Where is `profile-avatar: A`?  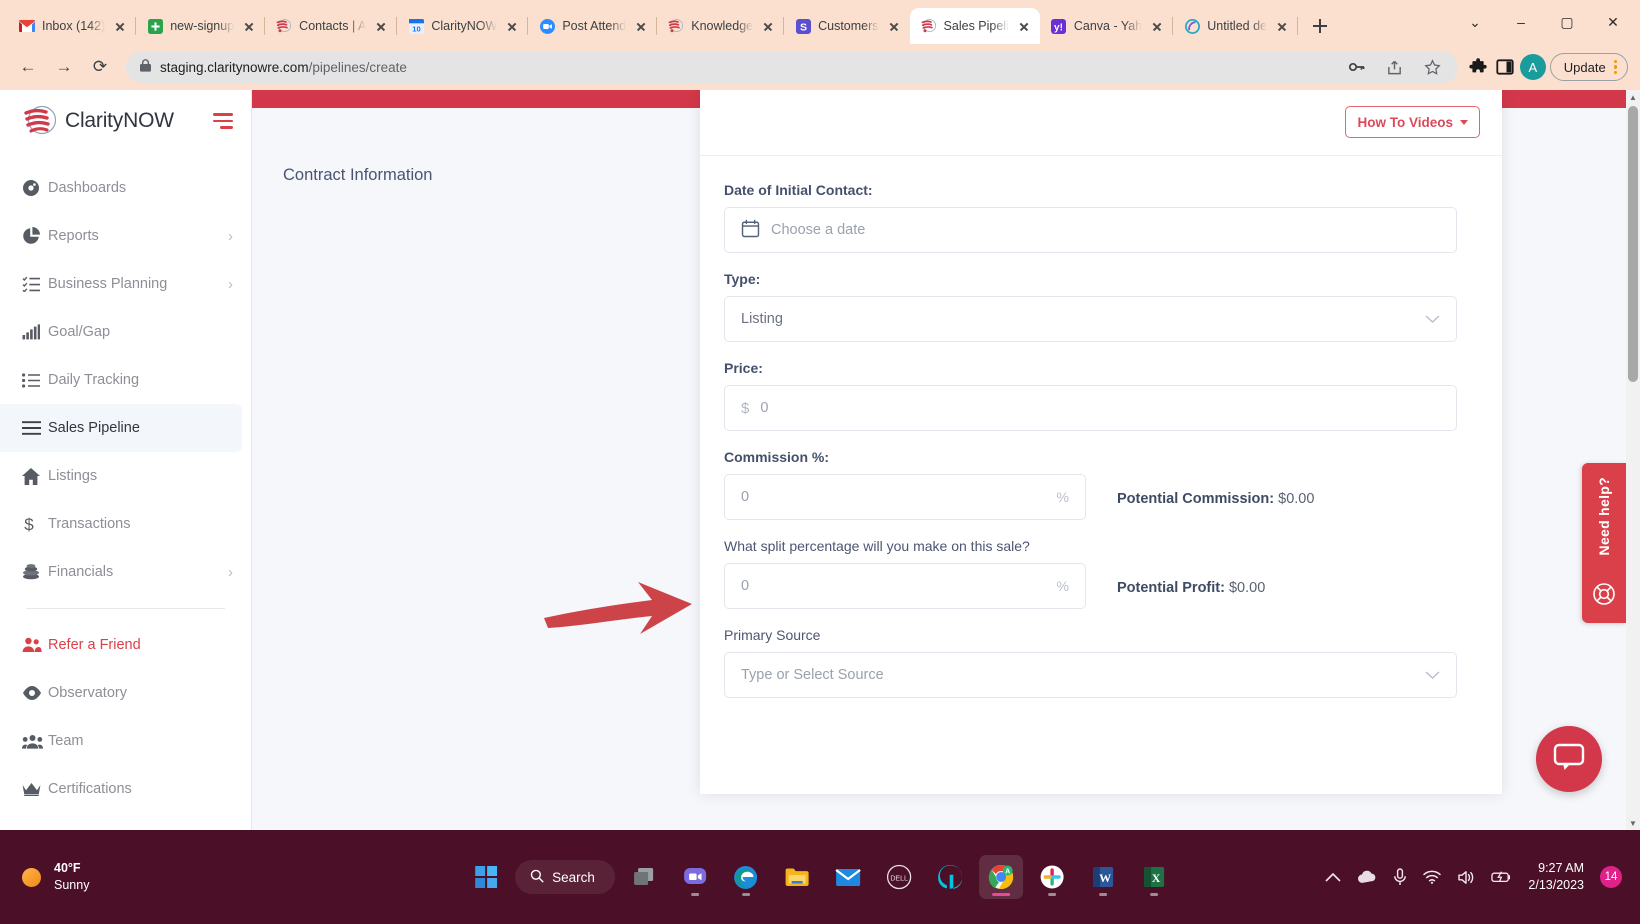 profile-avatar: A is located at coordinates (1532, 67).